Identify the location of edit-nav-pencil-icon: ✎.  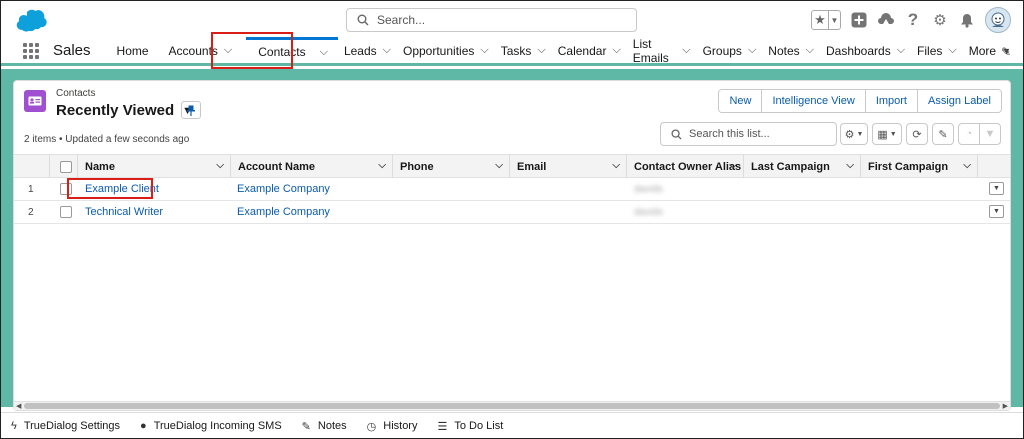
(1006, 52).